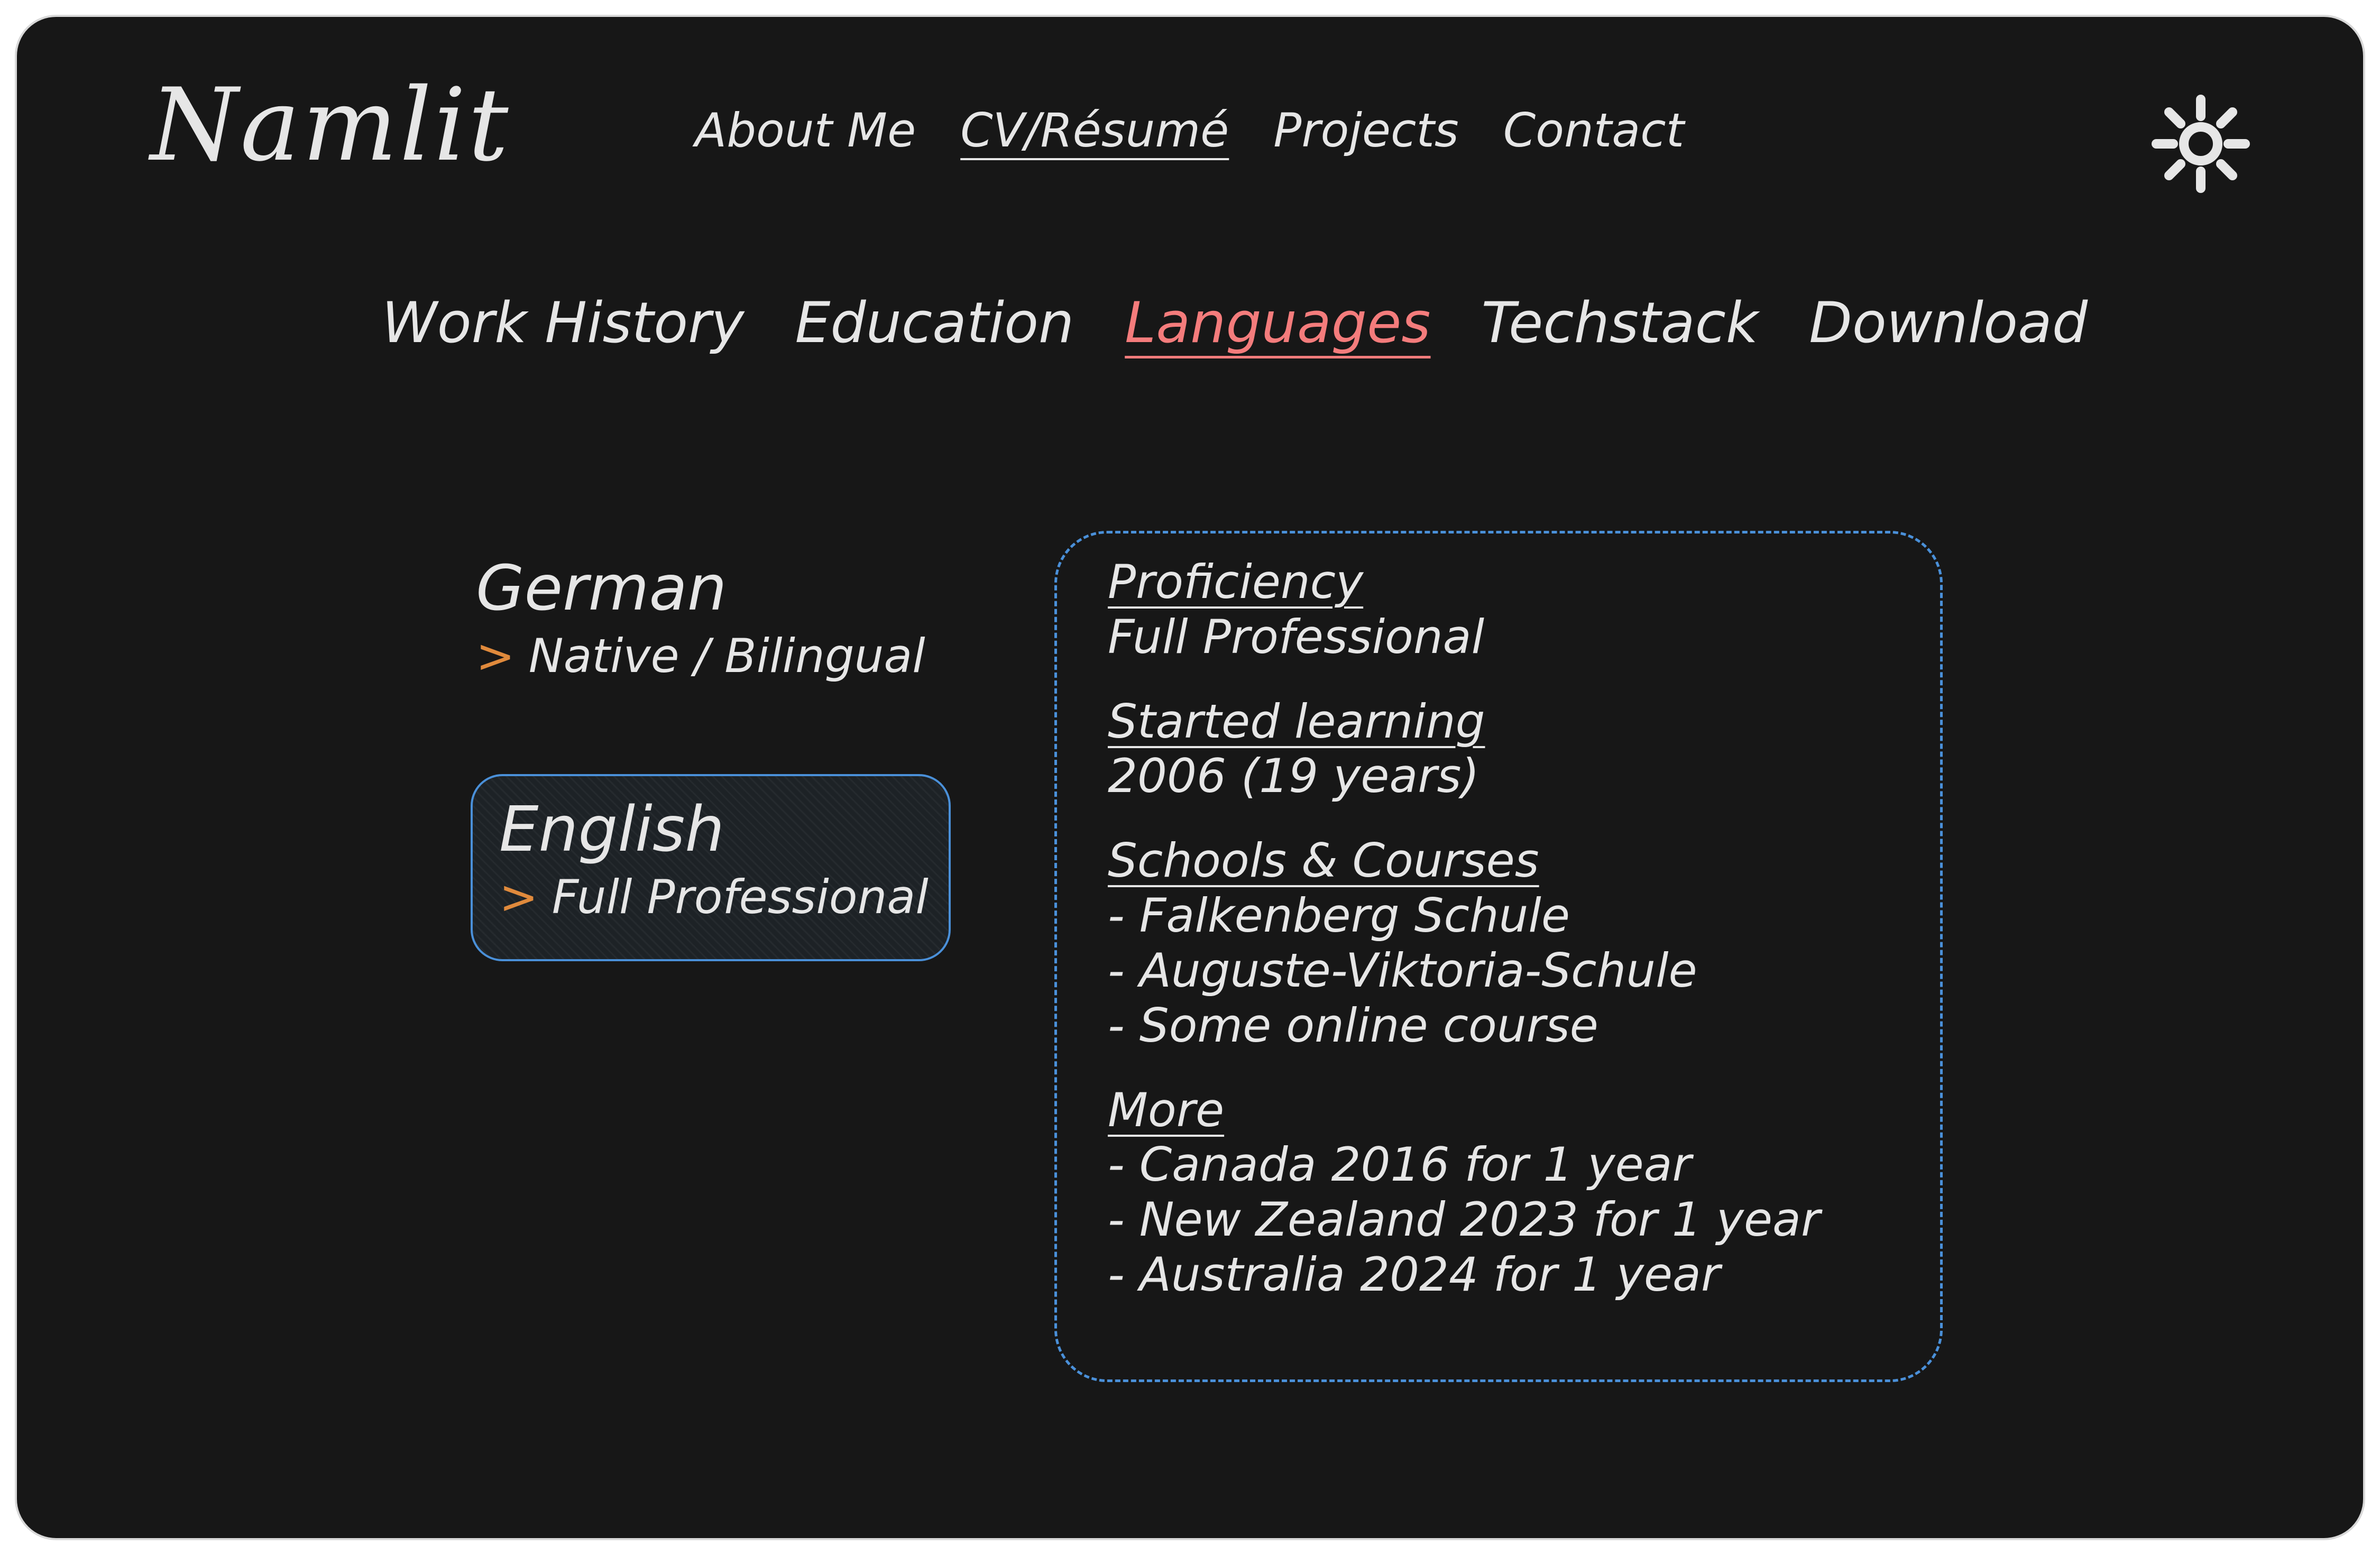  I want to click on language-level: > Native / Bilingual, so click(700, 656).